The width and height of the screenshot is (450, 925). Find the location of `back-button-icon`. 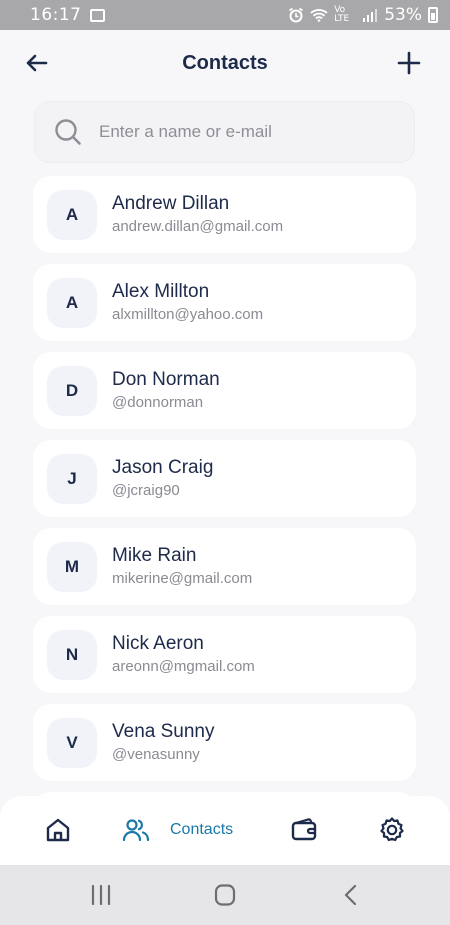

back-button-icon is located at coordinates (351, 895).